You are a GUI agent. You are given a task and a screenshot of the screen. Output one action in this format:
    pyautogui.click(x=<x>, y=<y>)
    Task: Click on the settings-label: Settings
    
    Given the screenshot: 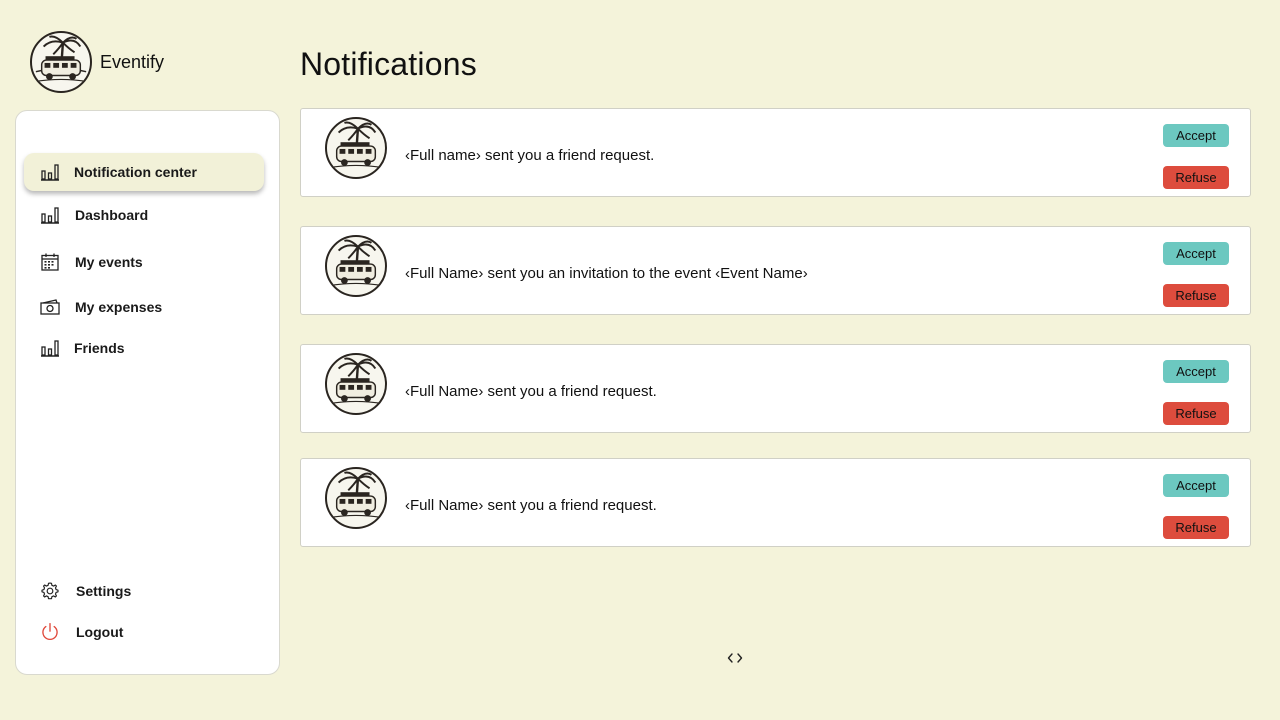 What is the action you would take?
    pyautogui.click(x=104, y=591)
    